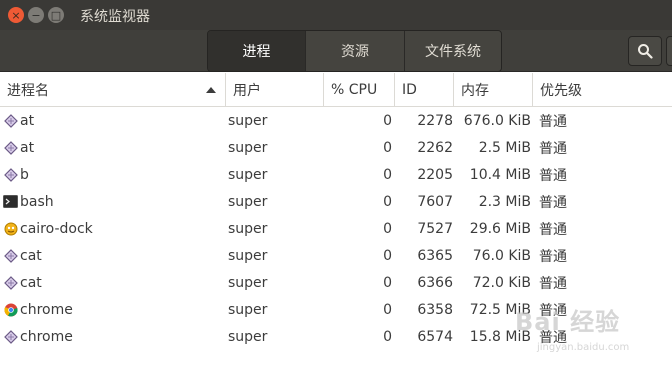 The width and height of the screenshot is (672, 376). I want to click on process-memory: 76.0 KiB, so click(501, 255).